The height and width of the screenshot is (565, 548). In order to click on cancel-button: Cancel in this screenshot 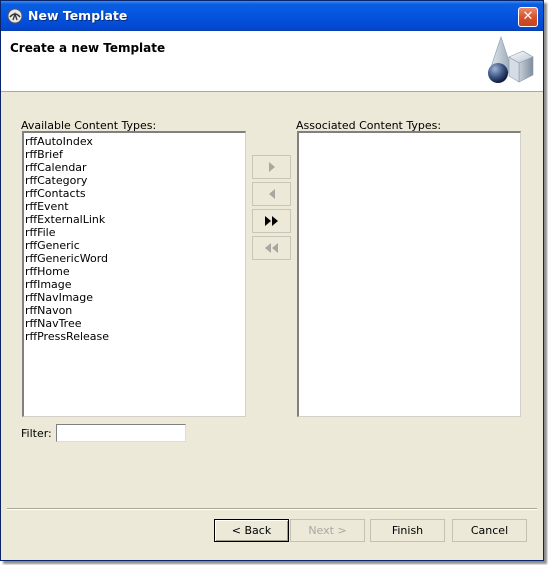, I will do `click(489, 530)`.